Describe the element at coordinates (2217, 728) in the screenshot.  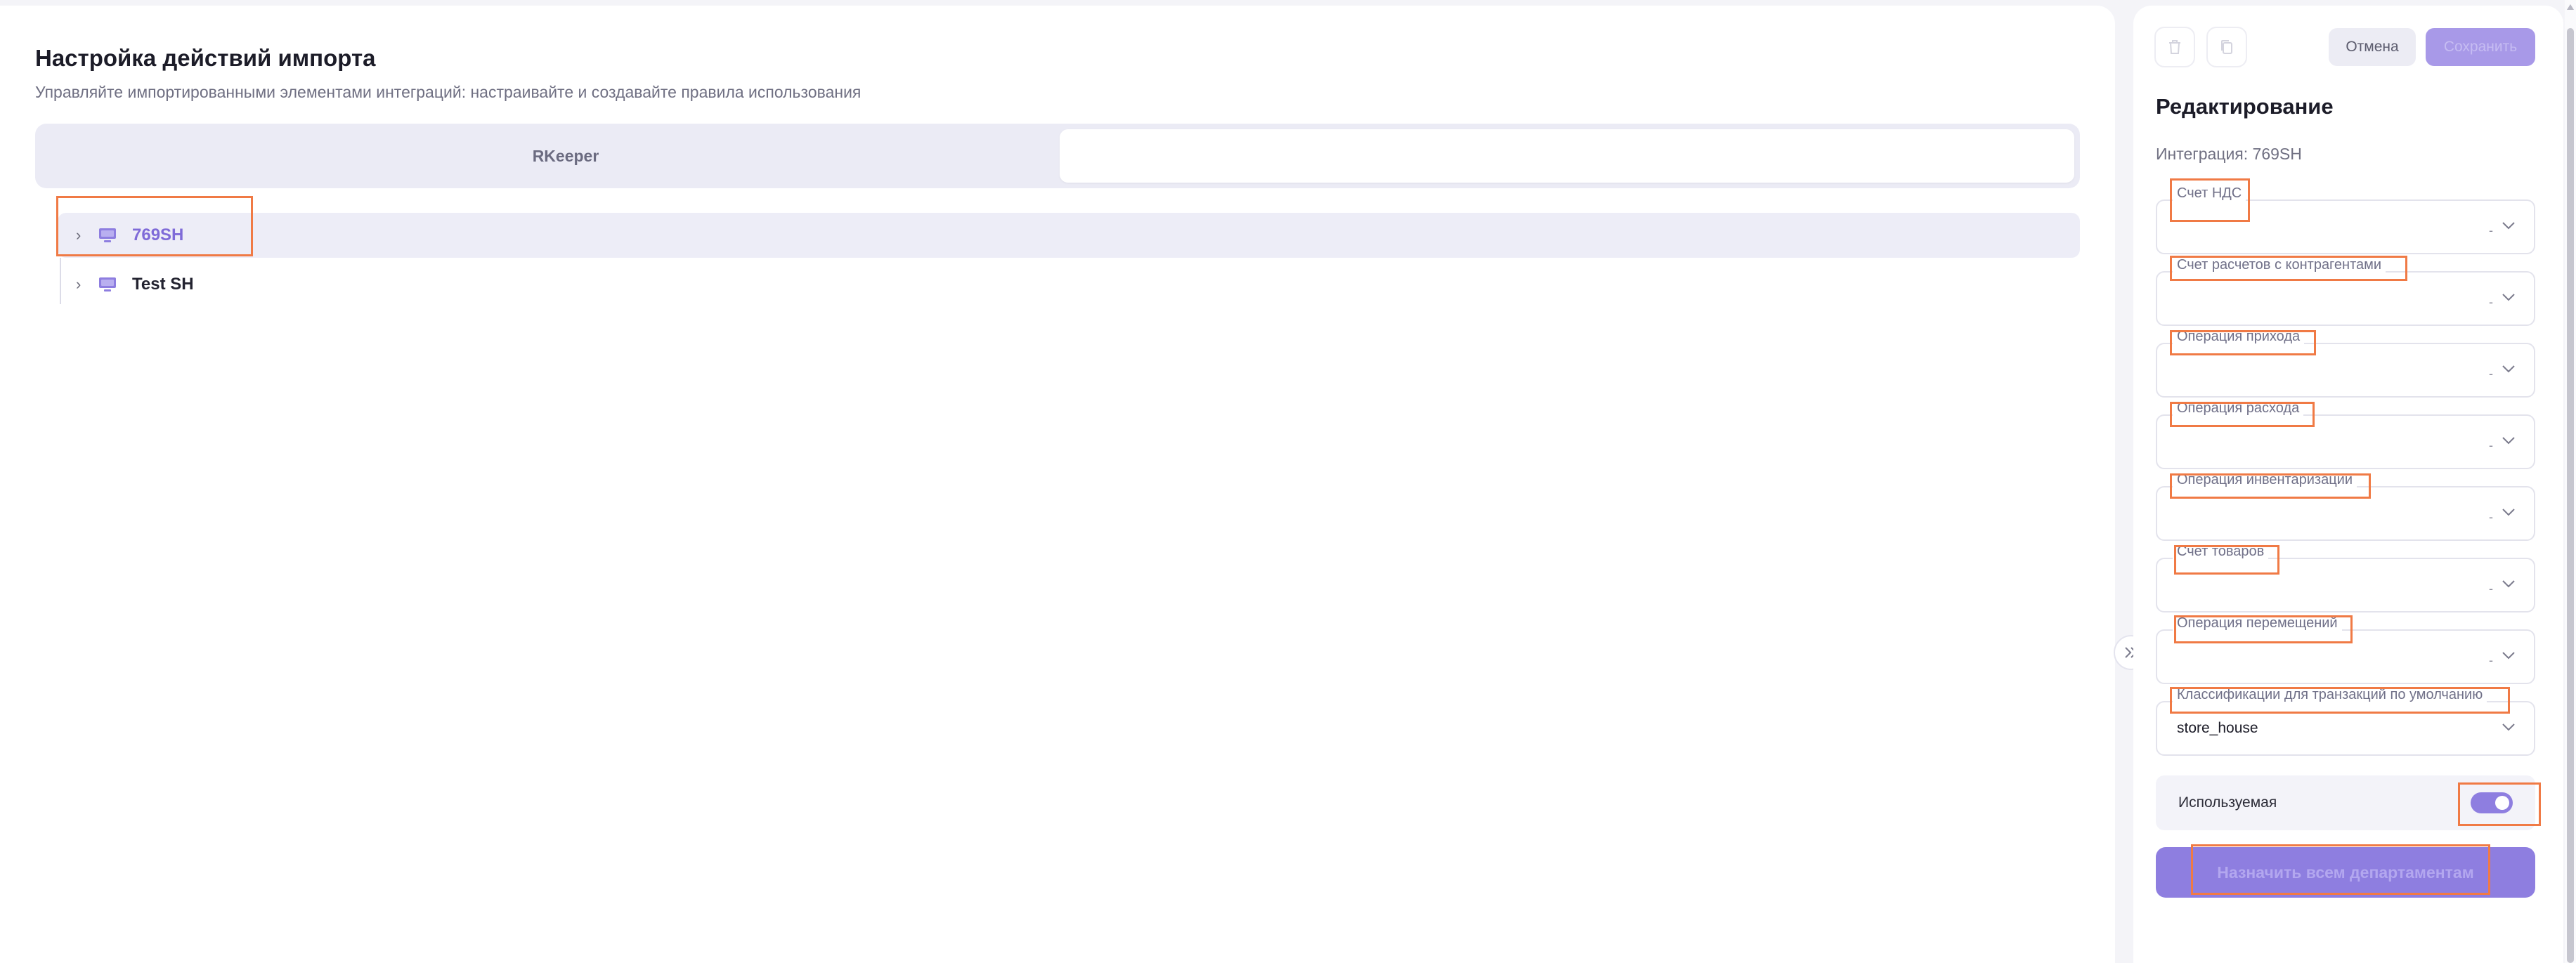
I see `field-value: store_house` at that location.